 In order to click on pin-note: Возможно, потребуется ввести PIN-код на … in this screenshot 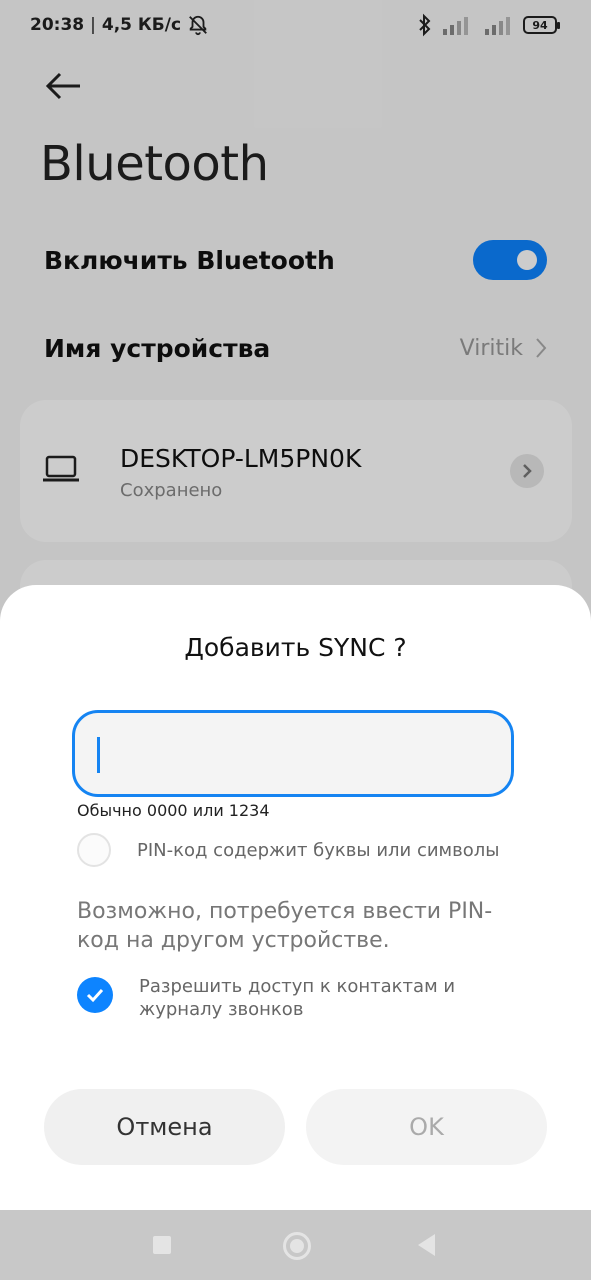, I will do `click(285, 926)`.